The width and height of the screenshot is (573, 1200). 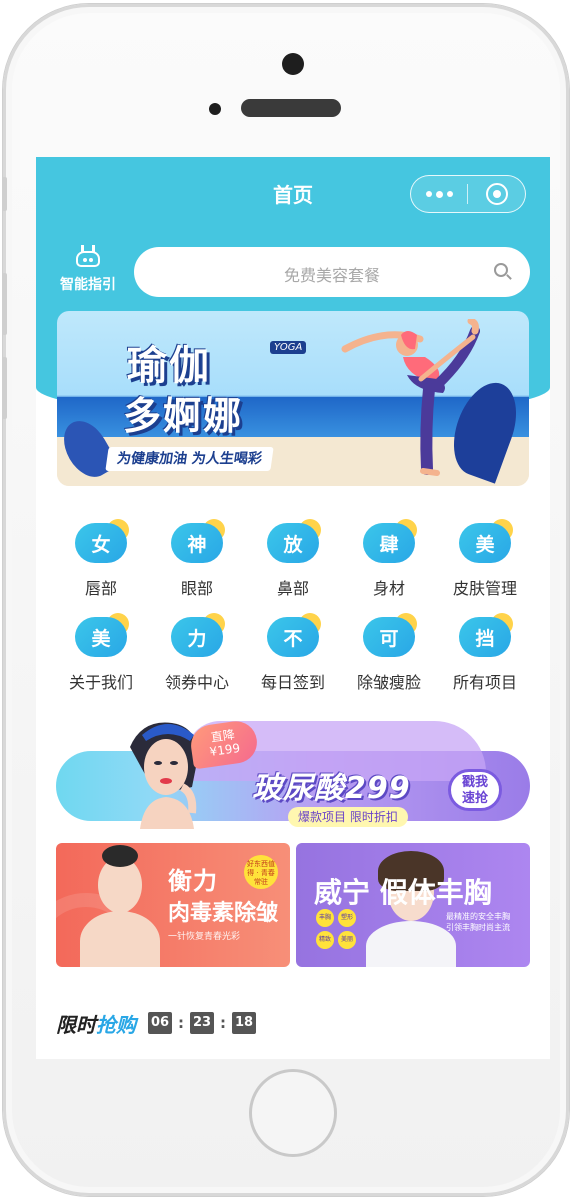 I want to click on category-label: 身材, so click(x=388, y=588).